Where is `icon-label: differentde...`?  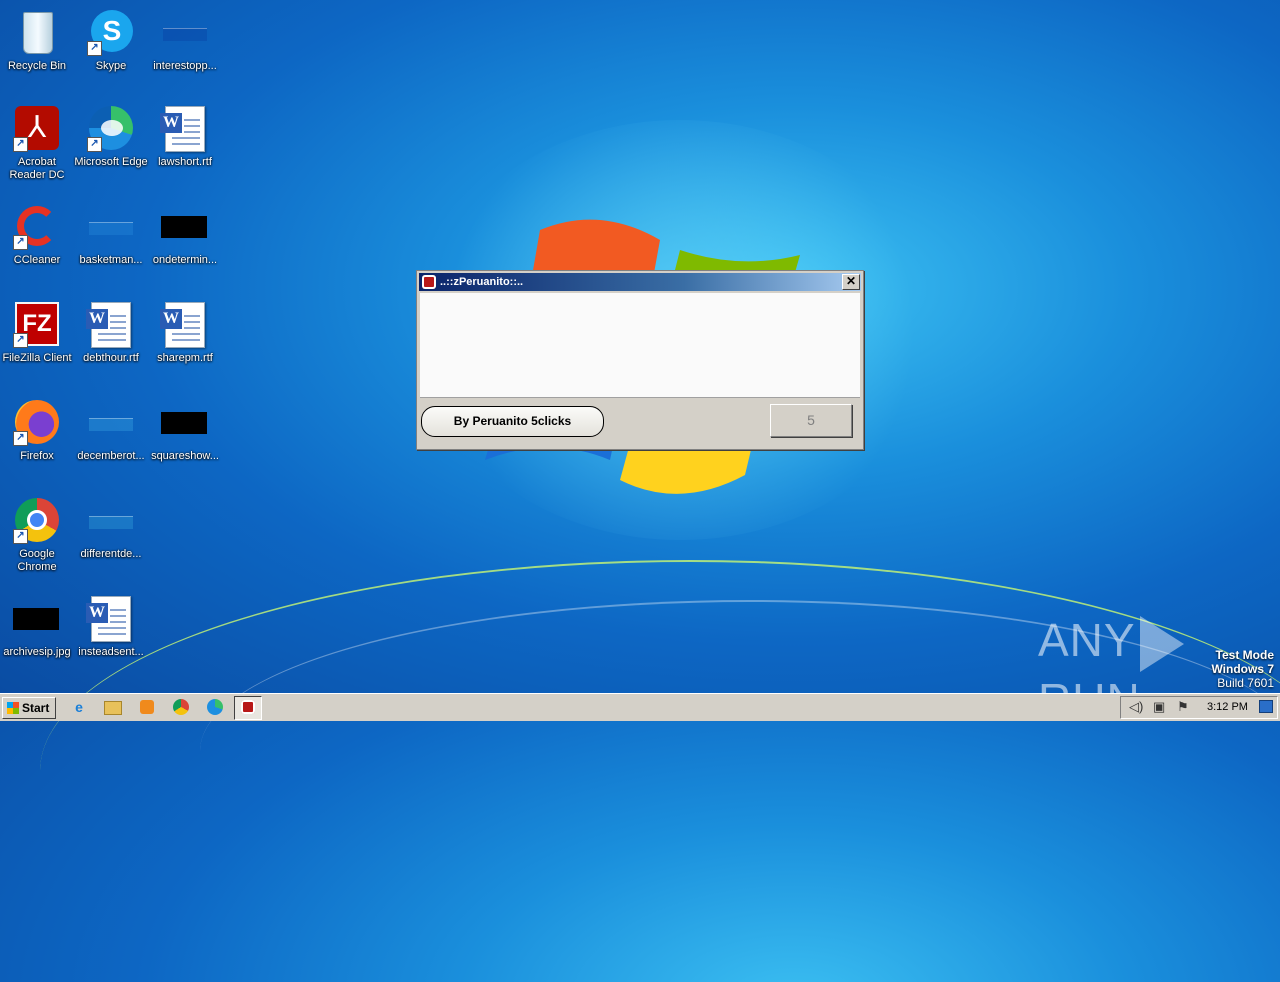
icon-label: differentde... is located at coordinates (111, 554).